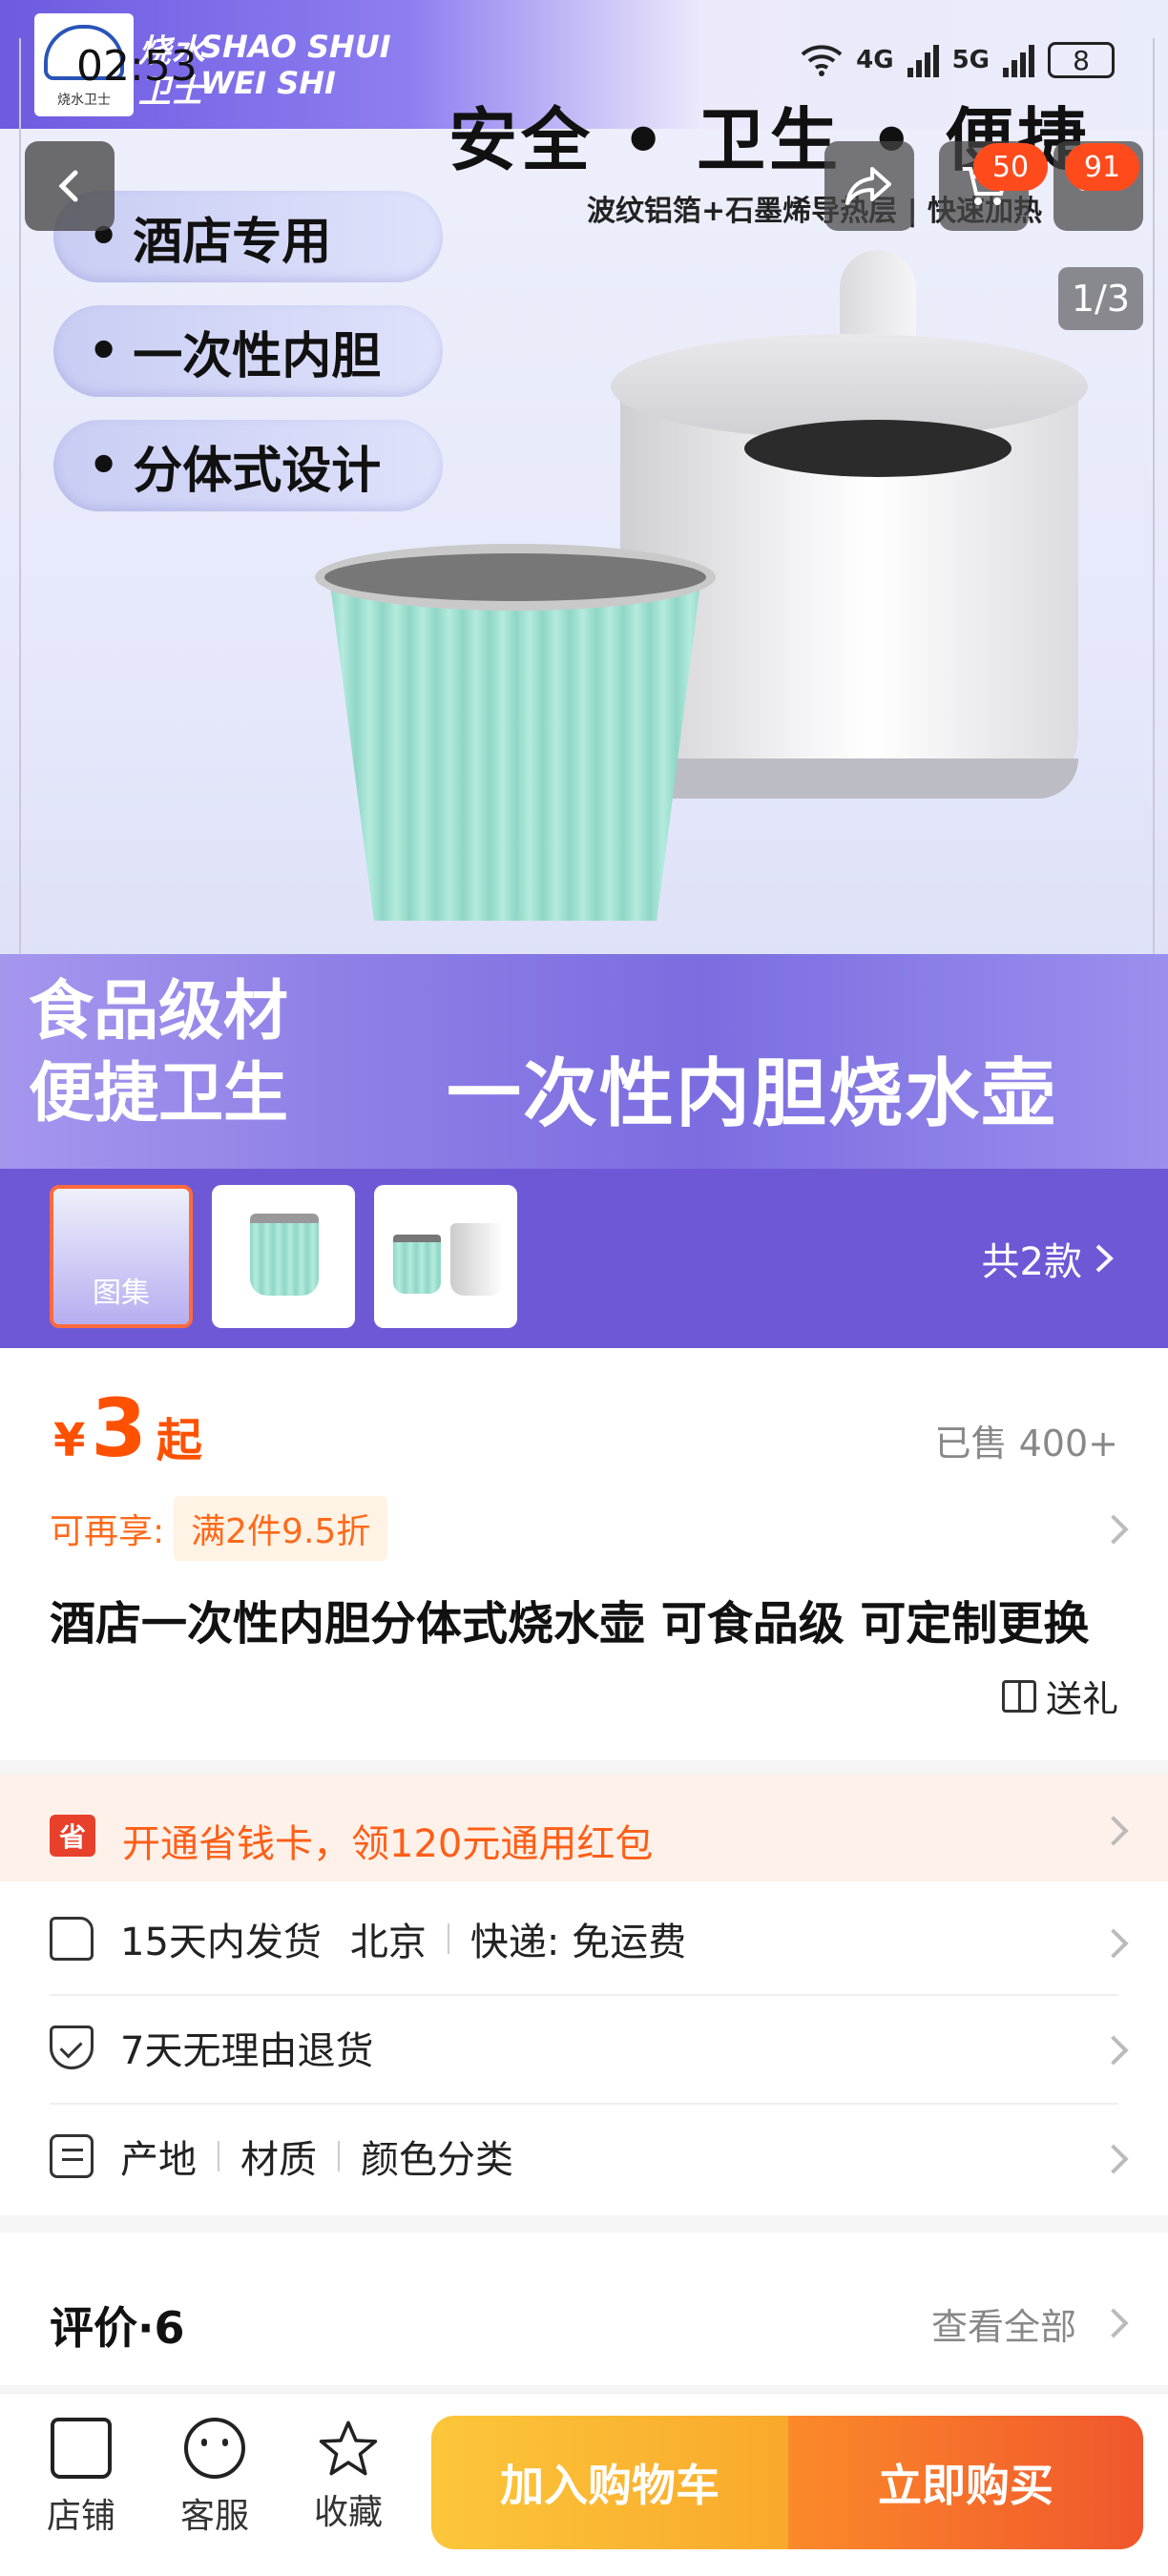 This screenshot has width=1168, height=2576. Describe the element at coordinates (388, 1942) in the screenshot. I see `shipping-origin: 北京` at that location.